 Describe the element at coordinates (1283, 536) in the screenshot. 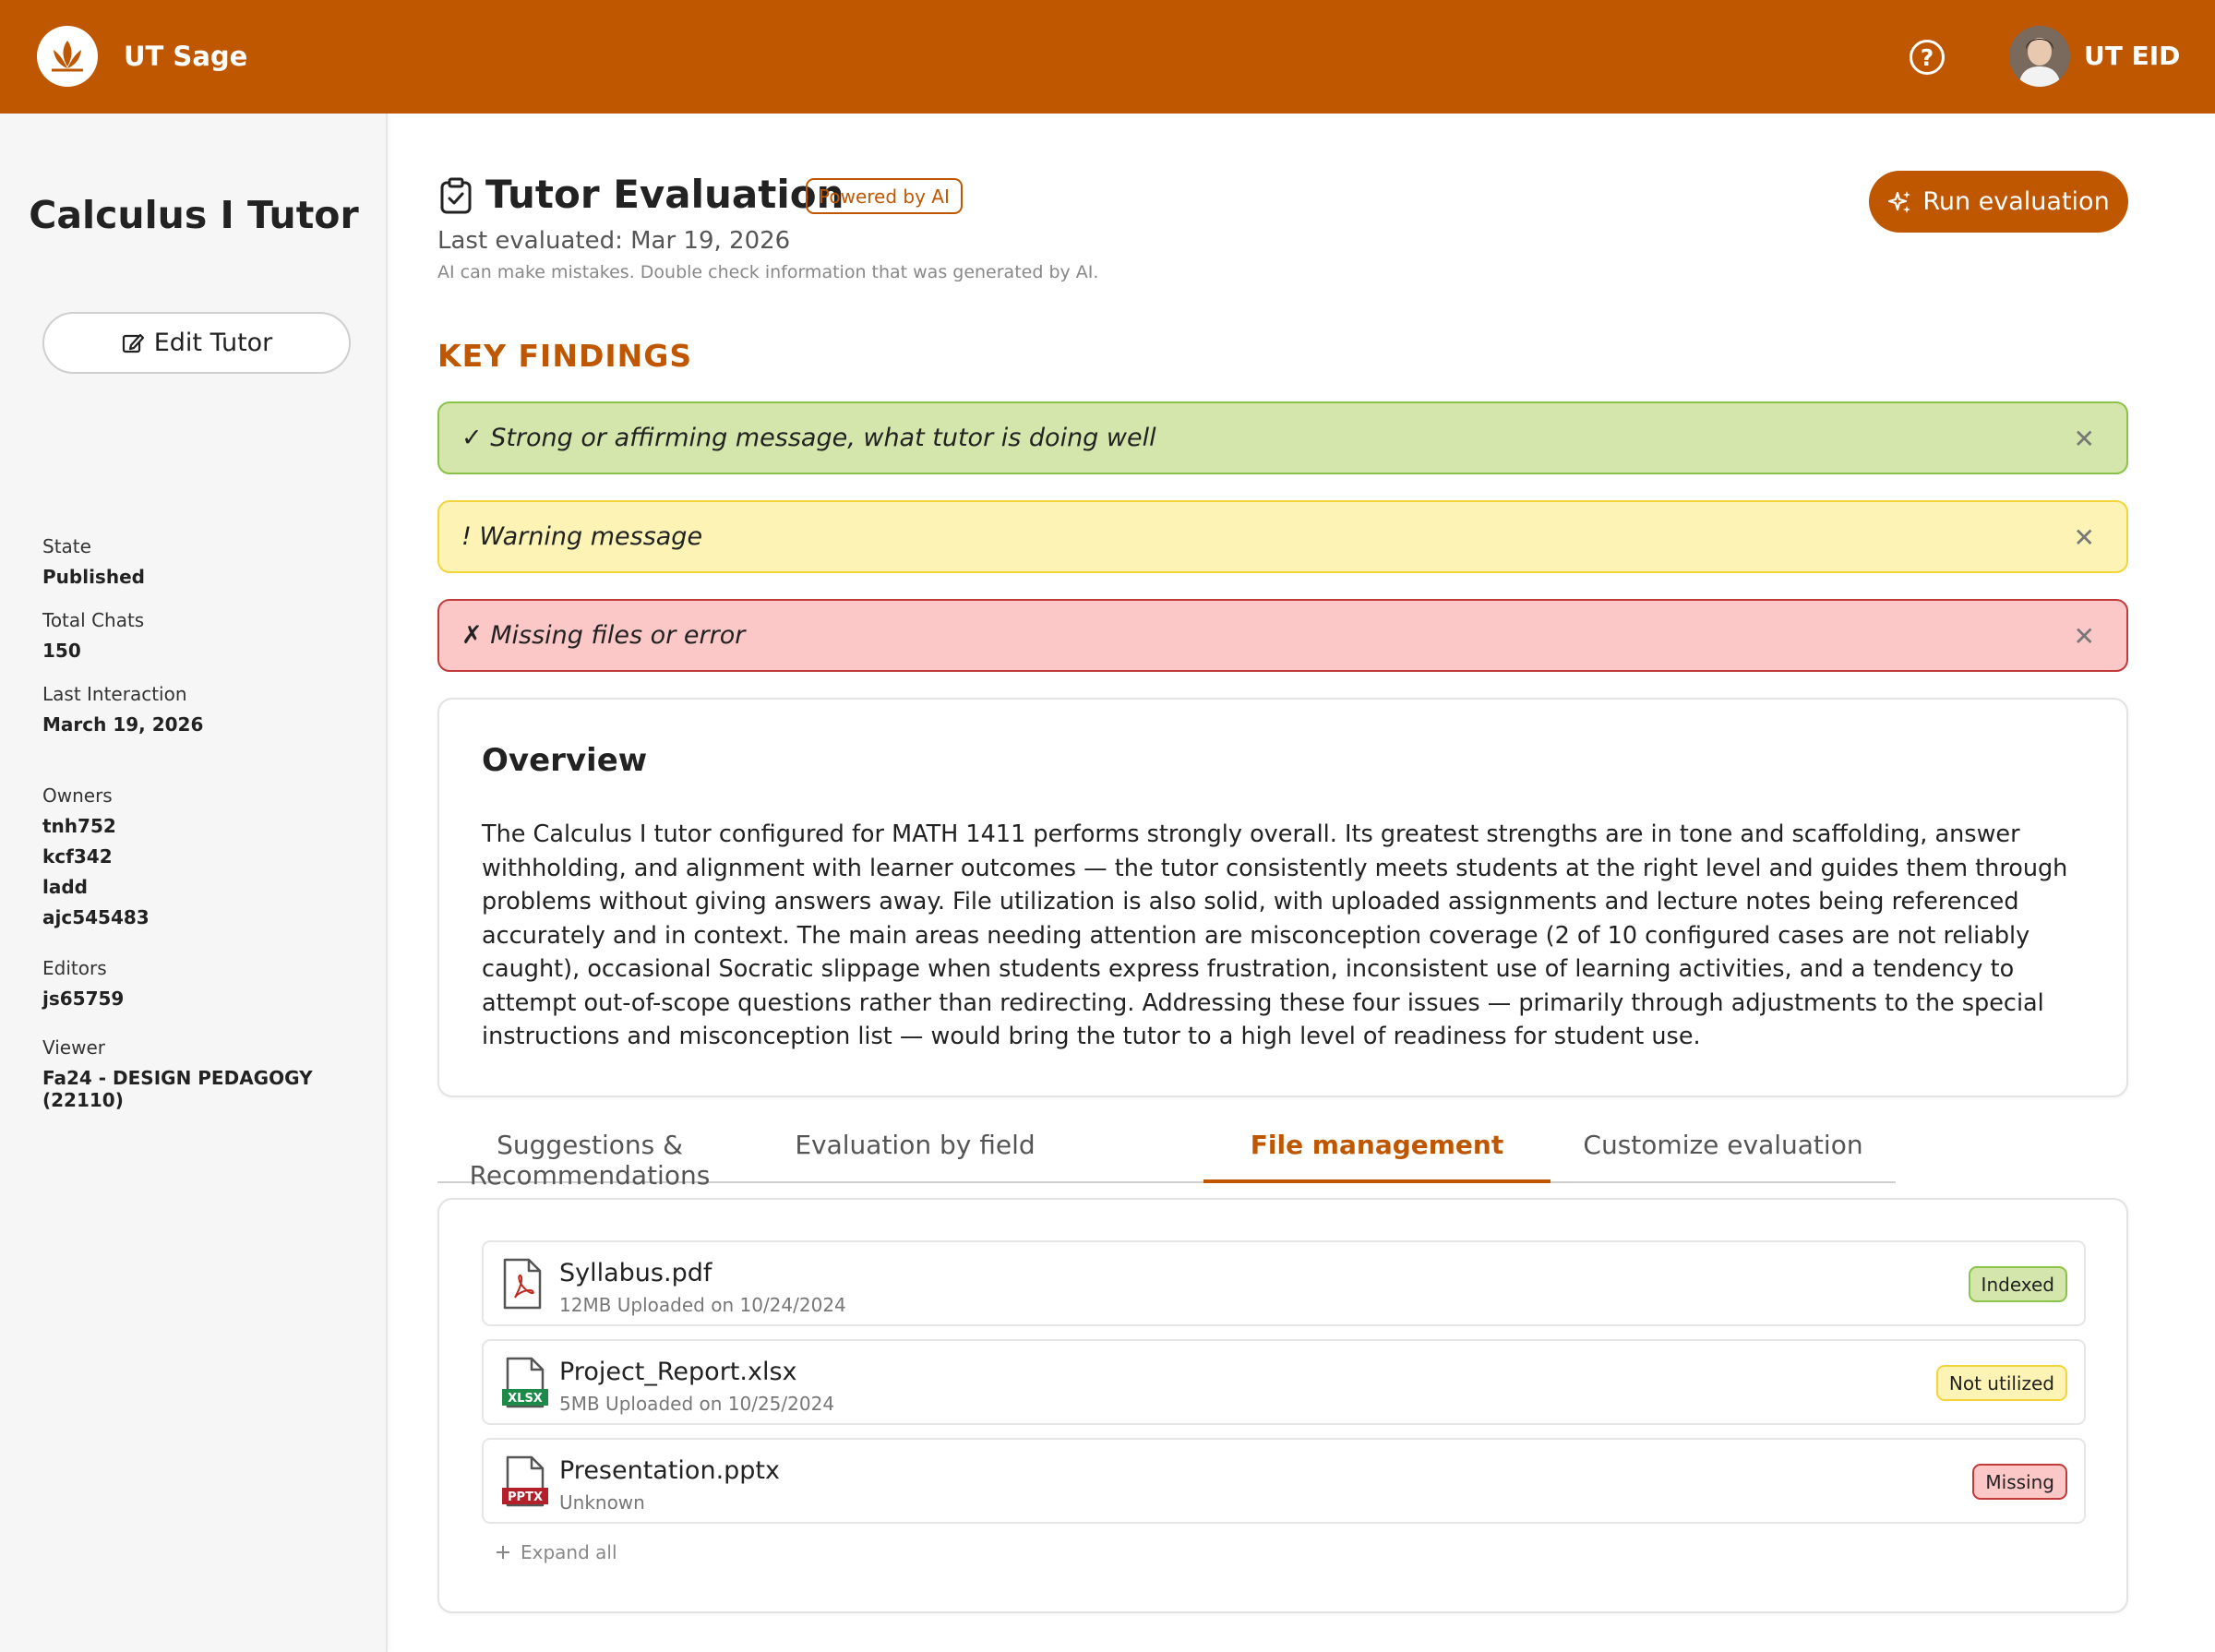

I see `warning-alert: ! Warning message ✕` at that location.